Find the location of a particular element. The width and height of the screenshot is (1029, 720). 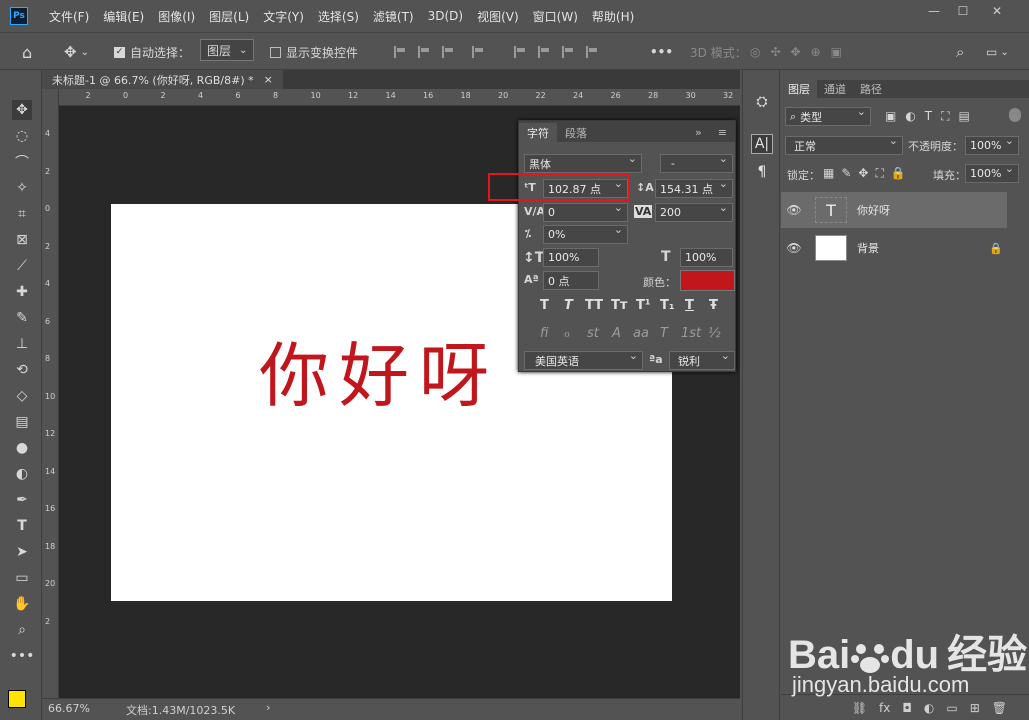

faux-italic-button: T is located at coordinates (568, 305).